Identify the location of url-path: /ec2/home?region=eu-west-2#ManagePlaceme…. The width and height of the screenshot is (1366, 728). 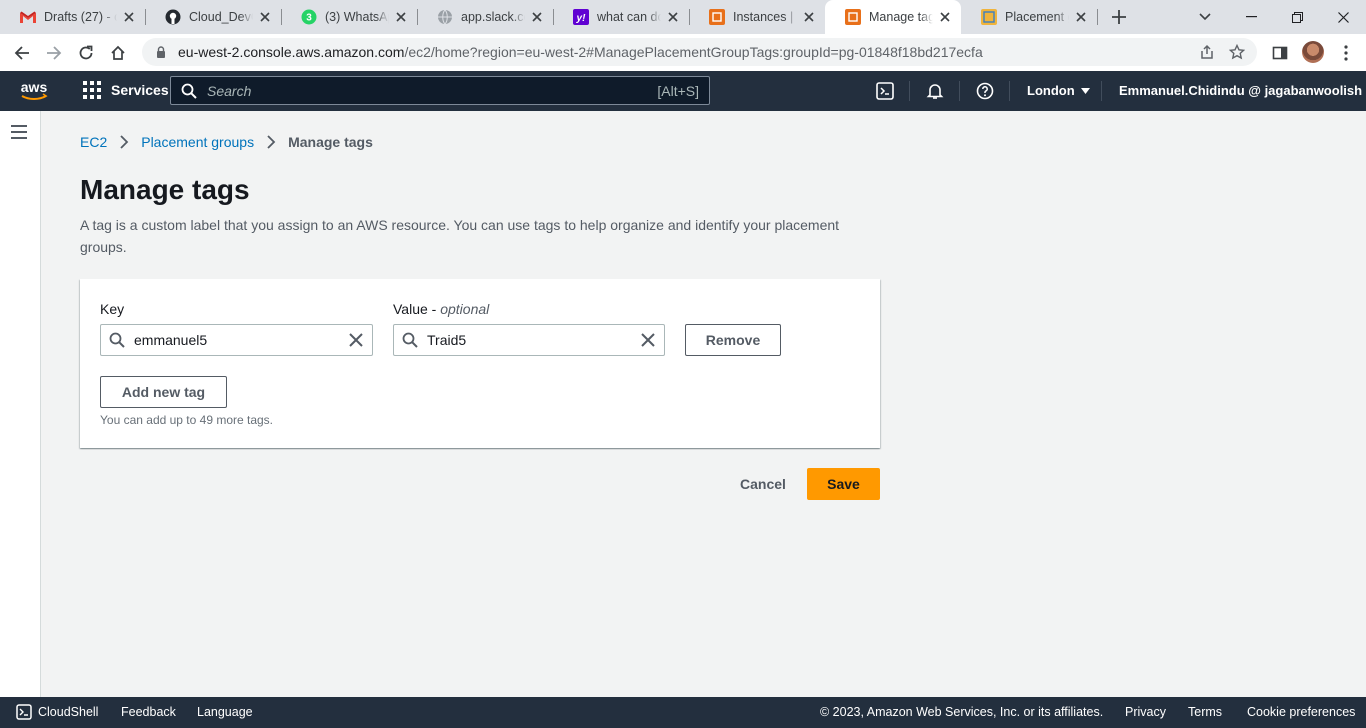
(693, 52).